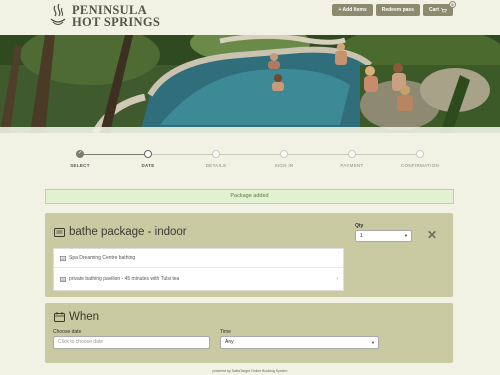  I want to click on time-select: Any ▼, so click(299, 342).